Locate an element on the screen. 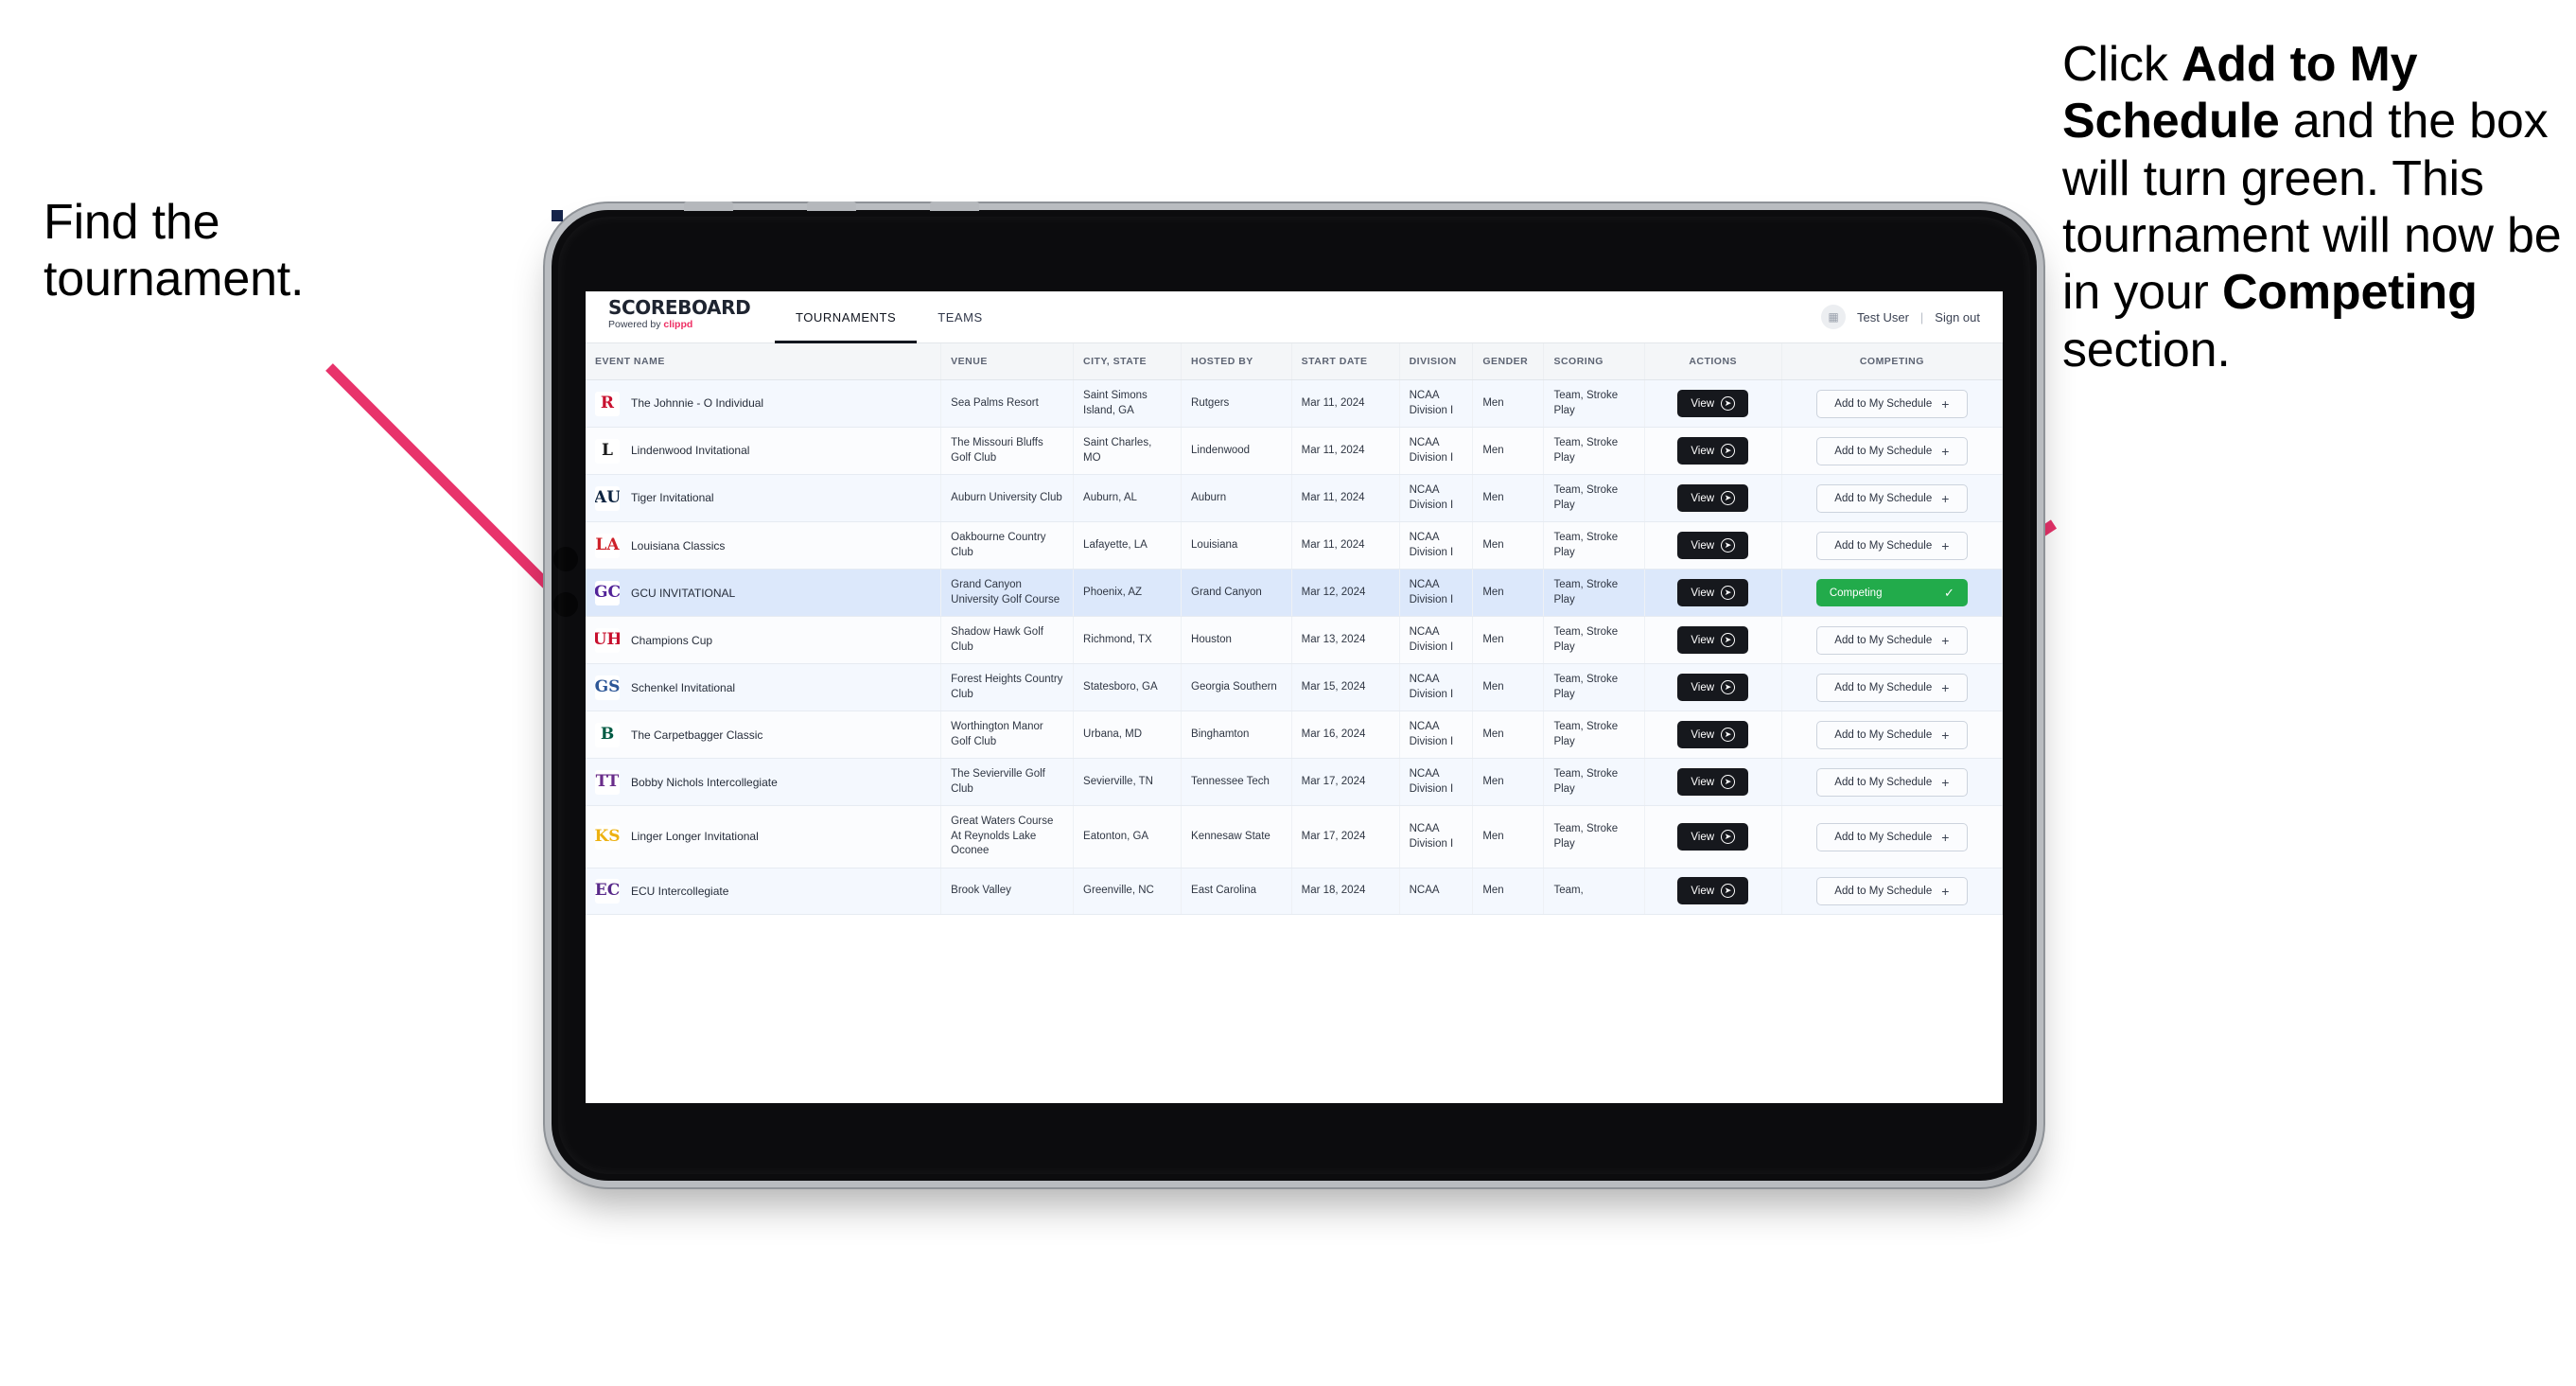  brand-logo: SCOREBOARD Powered by clippd is located at coordinates (680, 316).